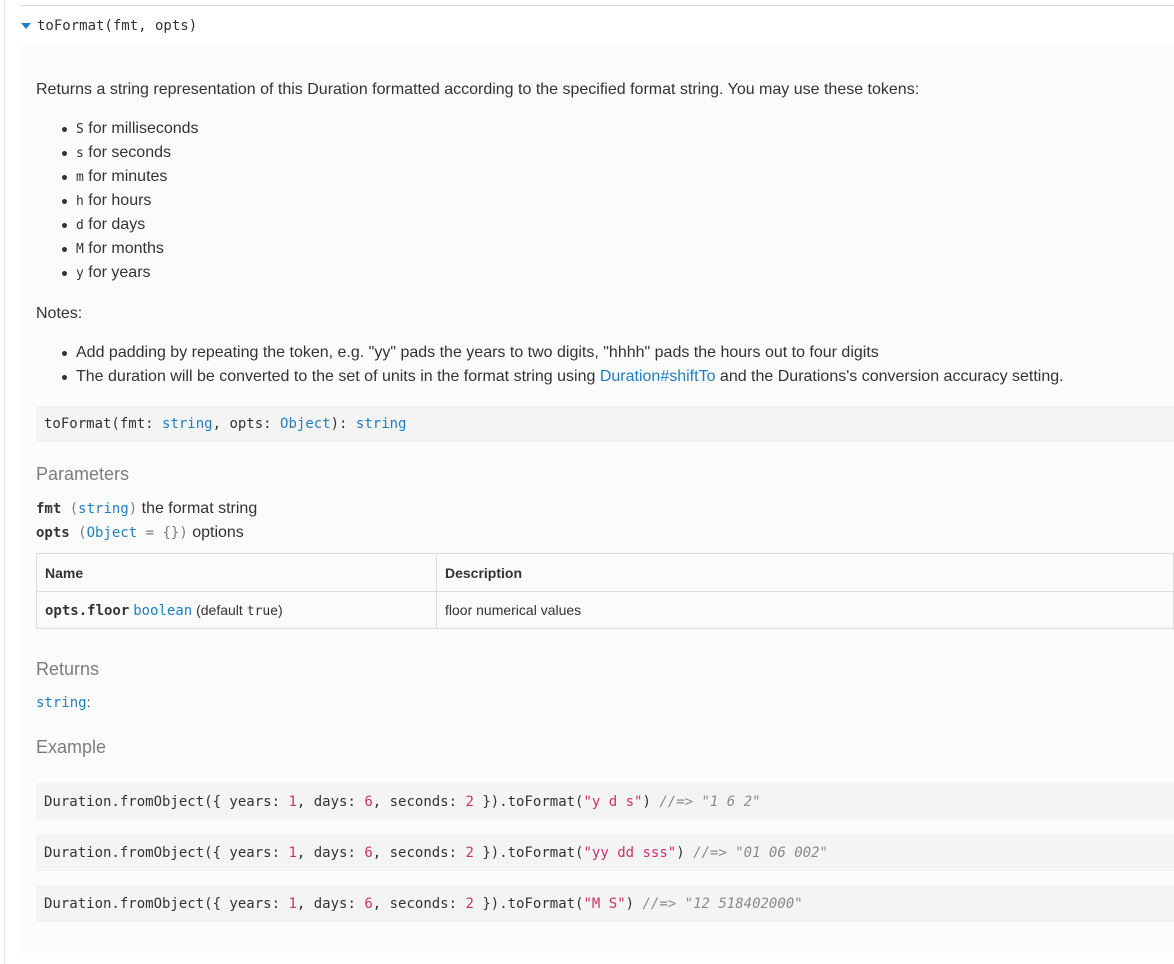 This screenshot has width=1174, height=964. What do you see at coordinates (88, 702) in the screenshot?
I see `returns-suffix: :` at bounding box center [88, 702].